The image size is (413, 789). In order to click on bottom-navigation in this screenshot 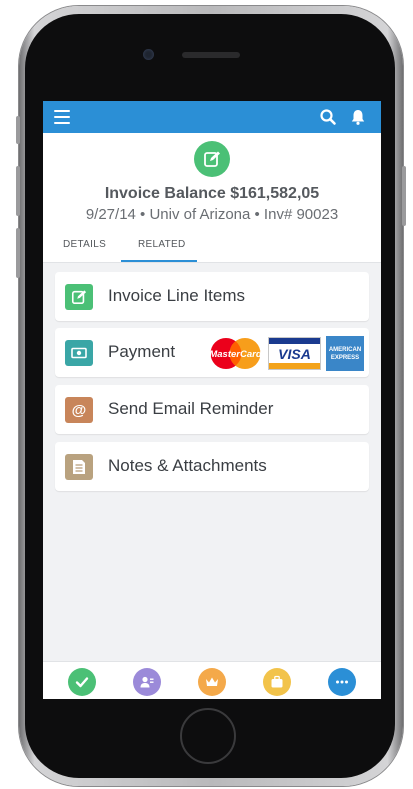, I will do `click(212, 680)`.